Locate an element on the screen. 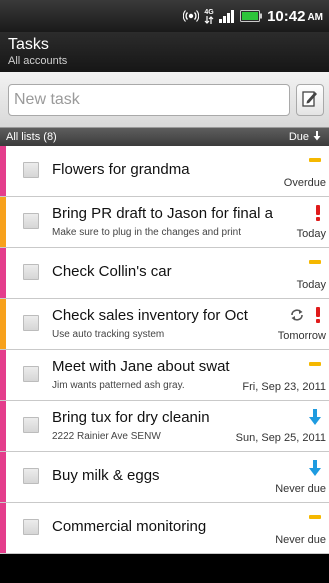  task-due-date: Tomorrow is located at coordinates (300, 336).